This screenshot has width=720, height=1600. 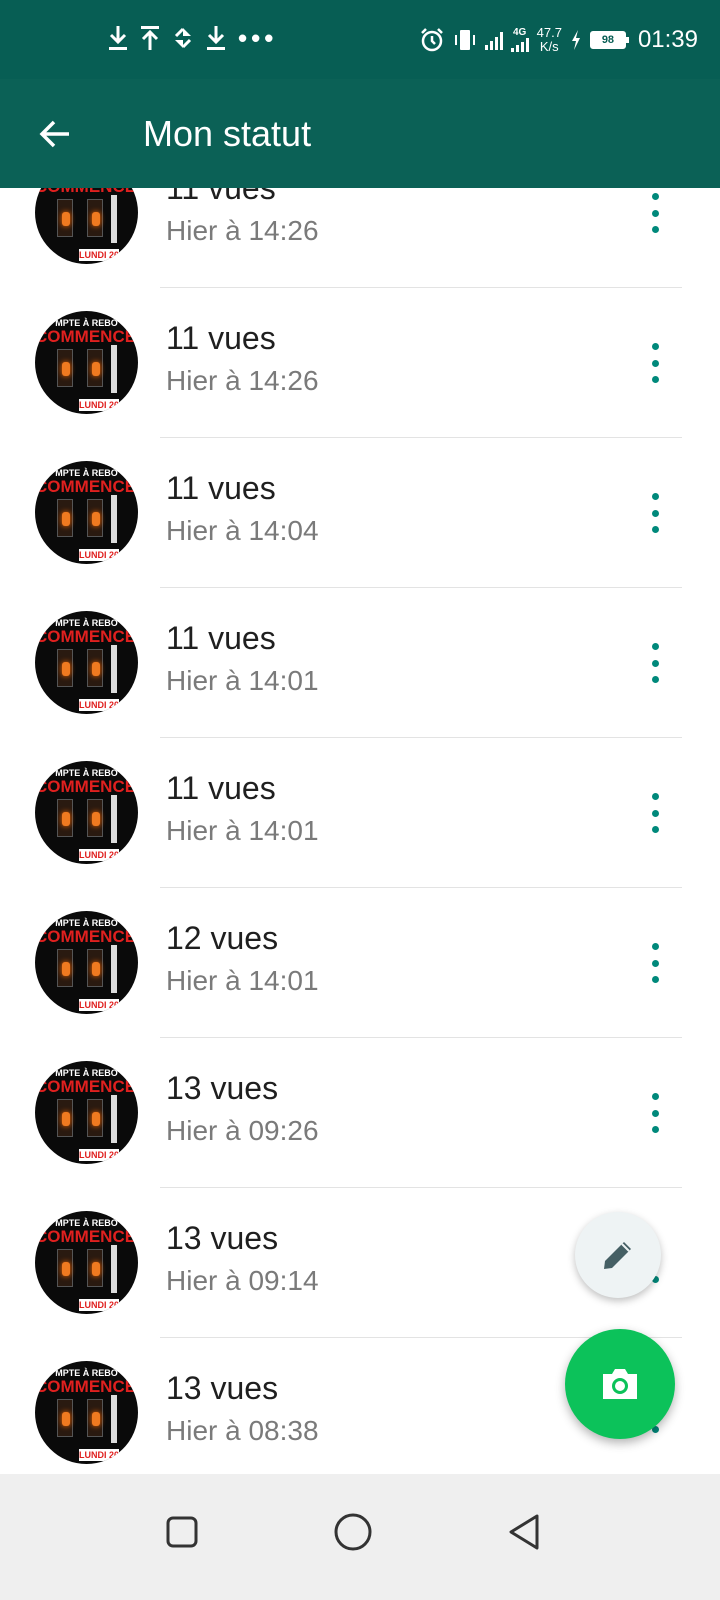 I want to click on network-4g: 4G, so click(x=519, y=40).